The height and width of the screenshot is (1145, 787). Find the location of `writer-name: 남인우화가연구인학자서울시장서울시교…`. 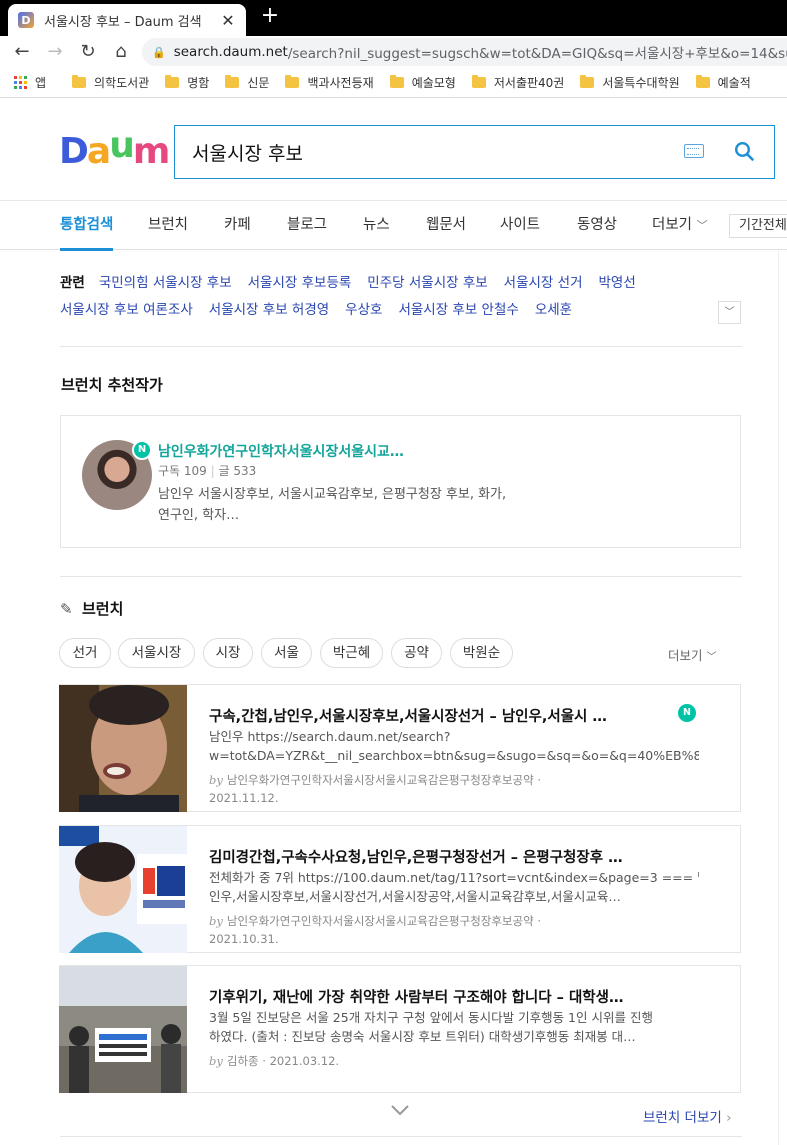

writer-name: 남인우화가연구인학자서울시장서울시교… is located at coordinates (281, 451).